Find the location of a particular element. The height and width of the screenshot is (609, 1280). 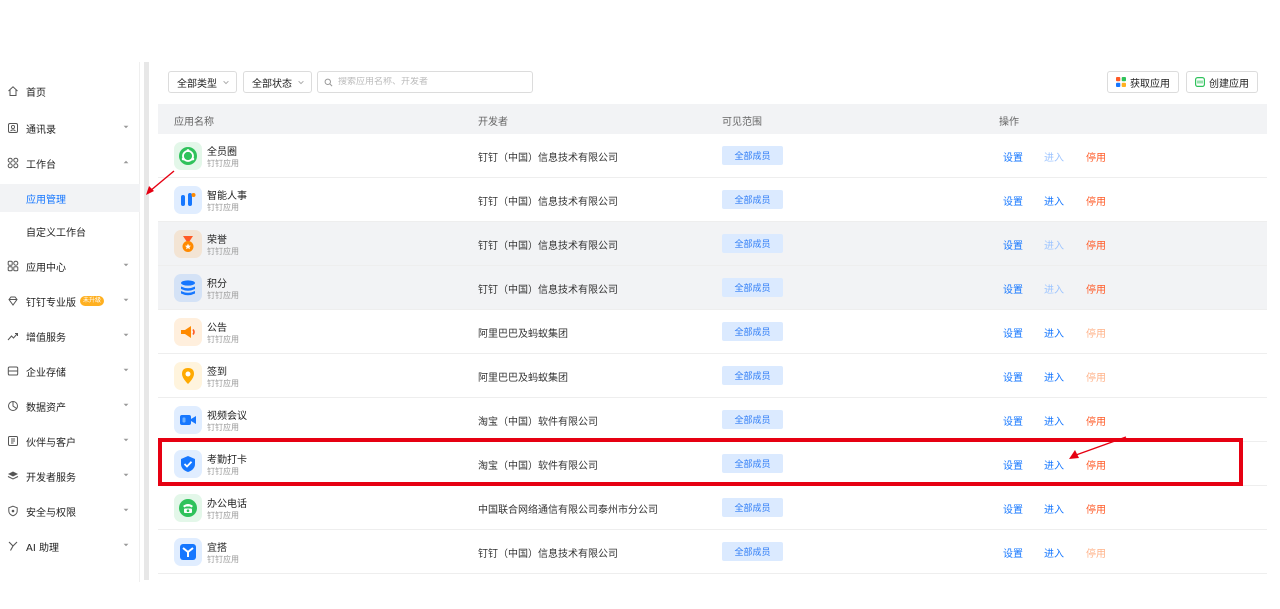

sidebar-item-8: 企业存储 is located at coordinates (70, 371).